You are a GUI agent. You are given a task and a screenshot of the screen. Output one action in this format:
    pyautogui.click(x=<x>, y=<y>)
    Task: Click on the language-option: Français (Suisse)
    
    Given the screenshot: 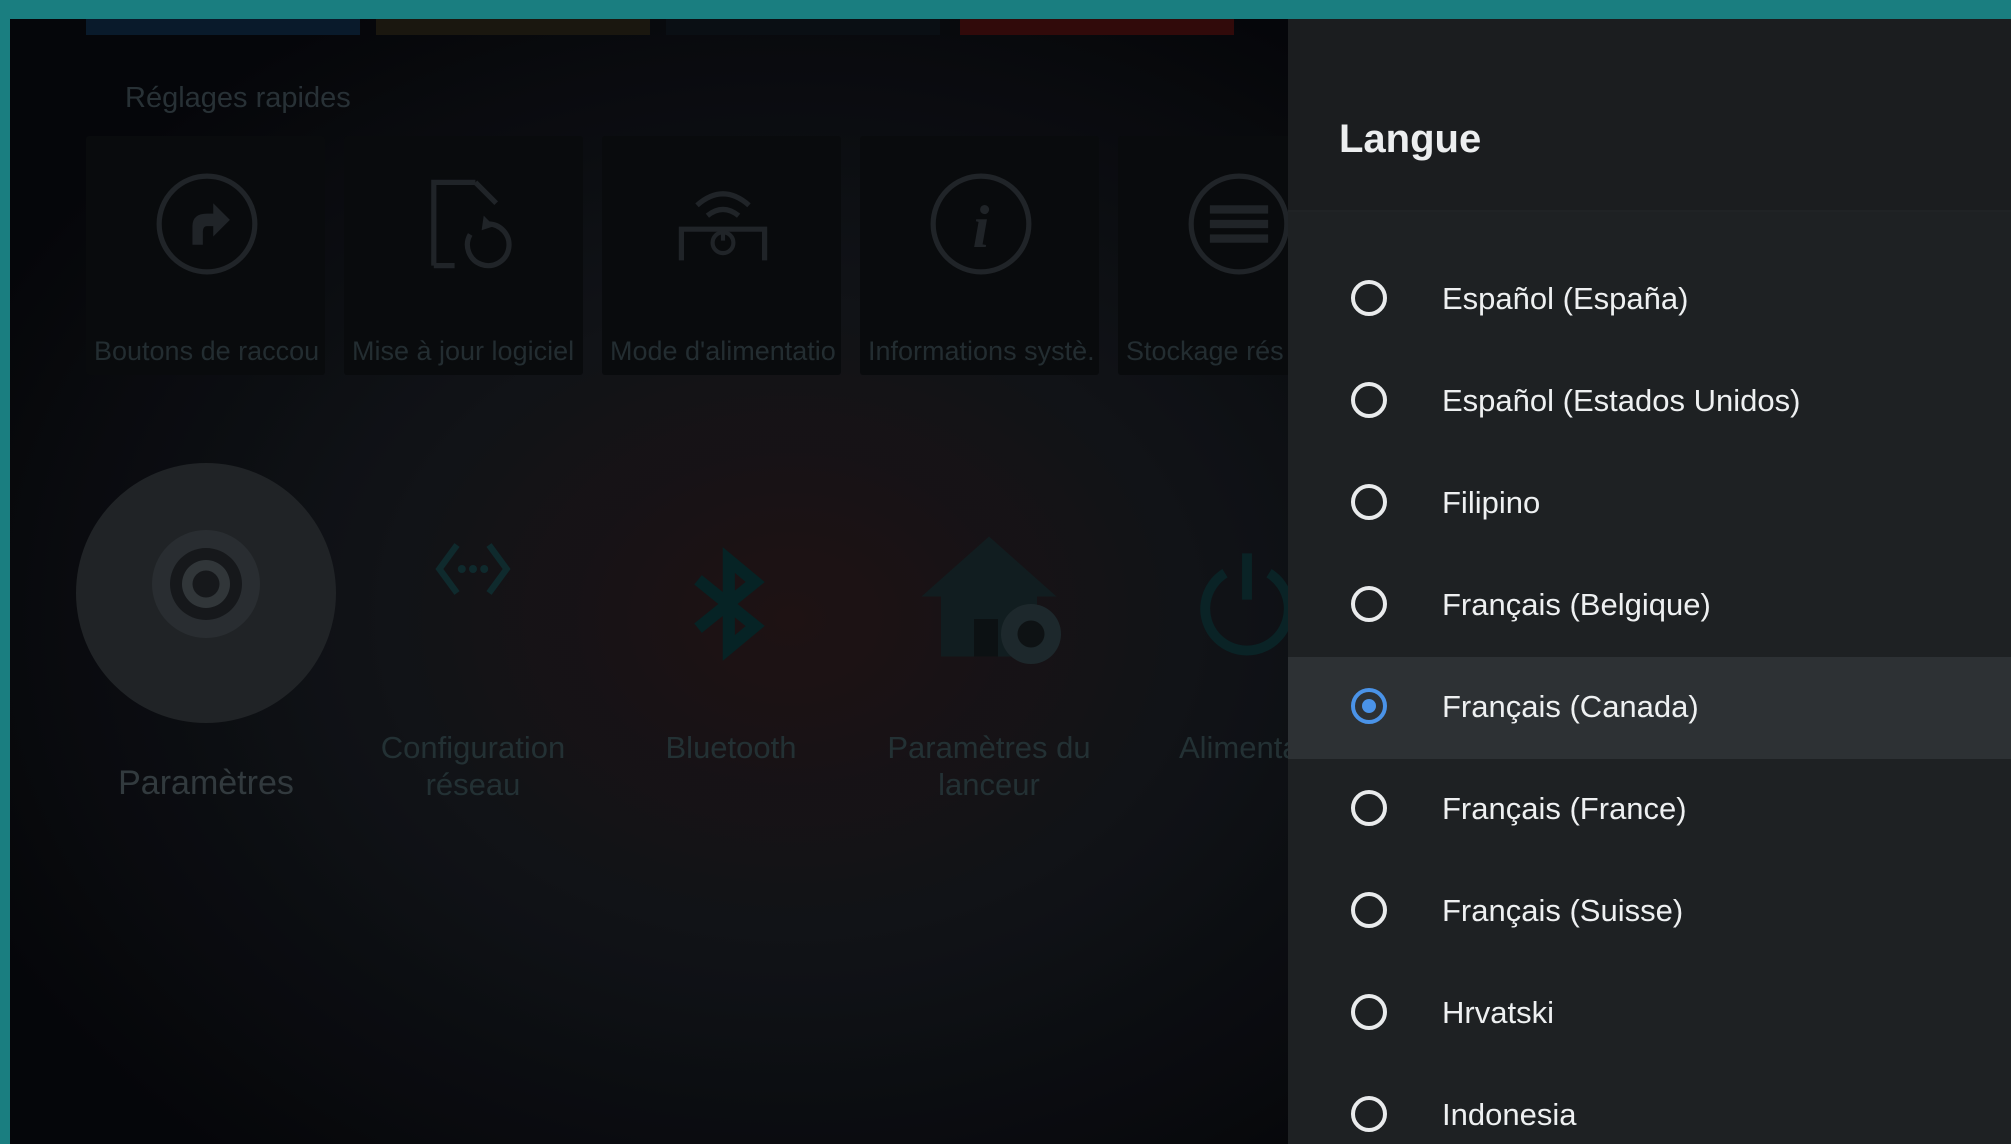 What is the action you would take?
    pyautogui.click(x=1649, y=912)
    